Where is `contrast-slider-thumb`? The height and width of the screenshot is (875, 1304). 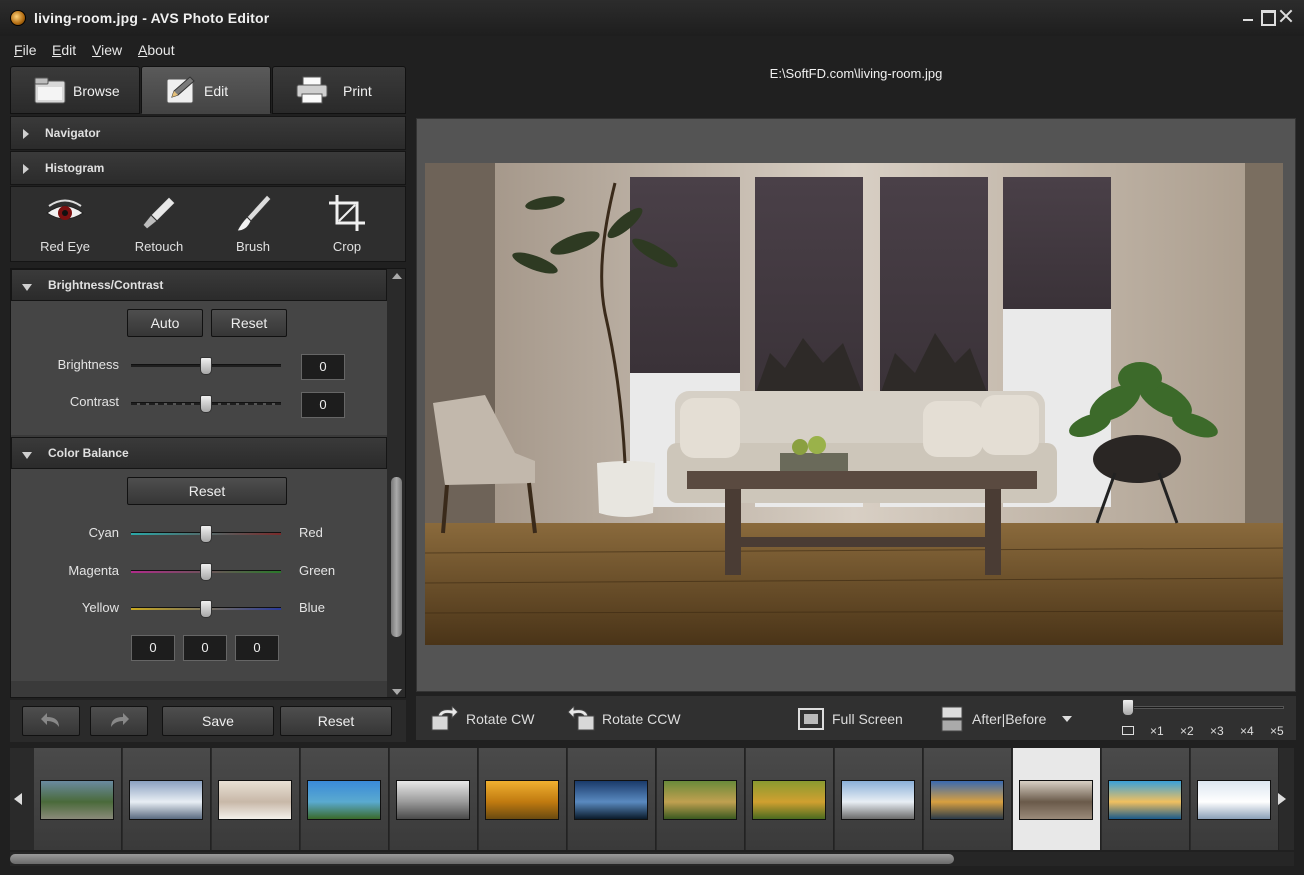
contrast-slider-thumb is located at coordinates (206, 404).